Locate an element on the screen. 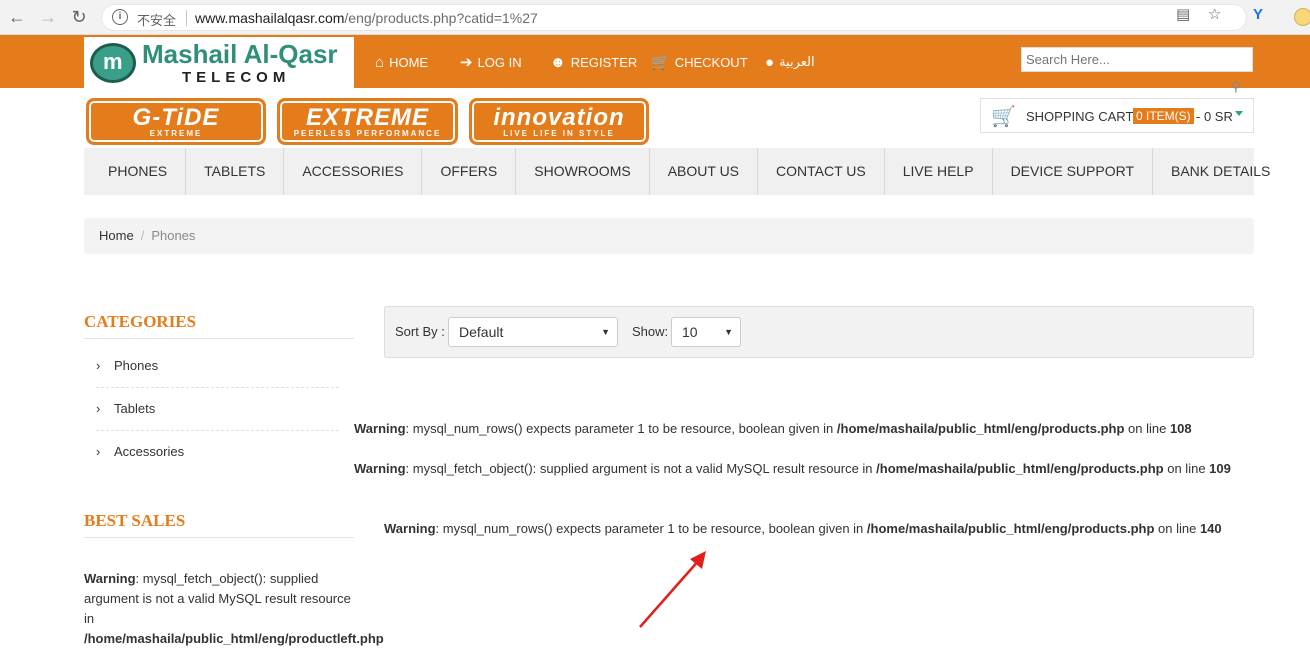 The height and width of the screenshot is (652, 1310). annotation-arrow-icon is located at coordinates (672, 589).